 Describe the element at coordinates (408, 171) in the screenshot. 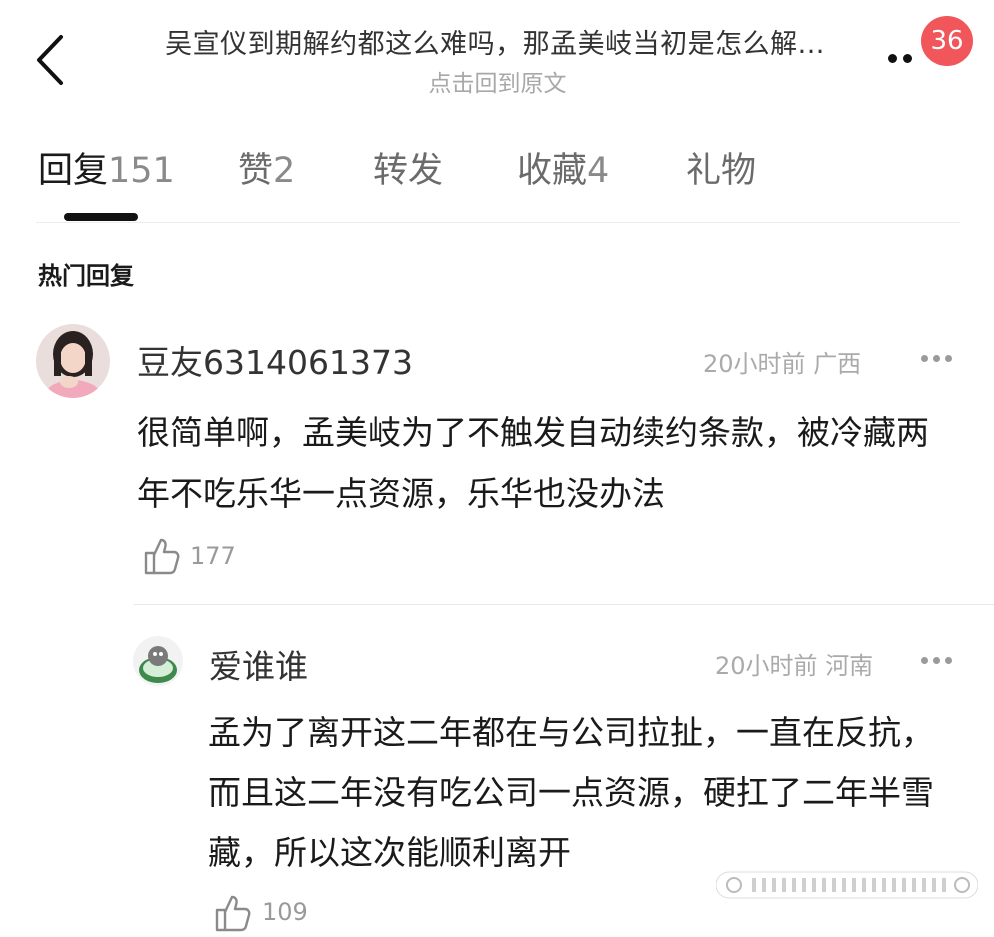

I see `tab-label: 转发` at that location.